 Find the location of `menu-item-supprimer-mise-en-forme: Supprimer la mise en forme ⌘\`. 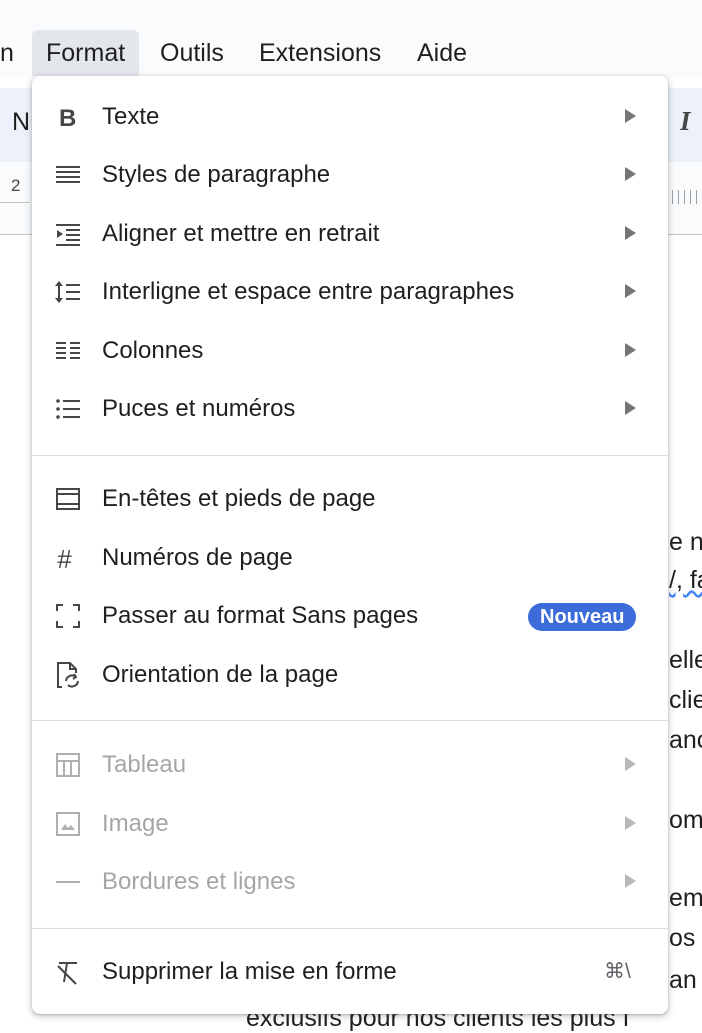

menu-item-supprimer-mise-en-forme: Supprimer la mise en forme ⌘\ is located at coordinates (350, 972).